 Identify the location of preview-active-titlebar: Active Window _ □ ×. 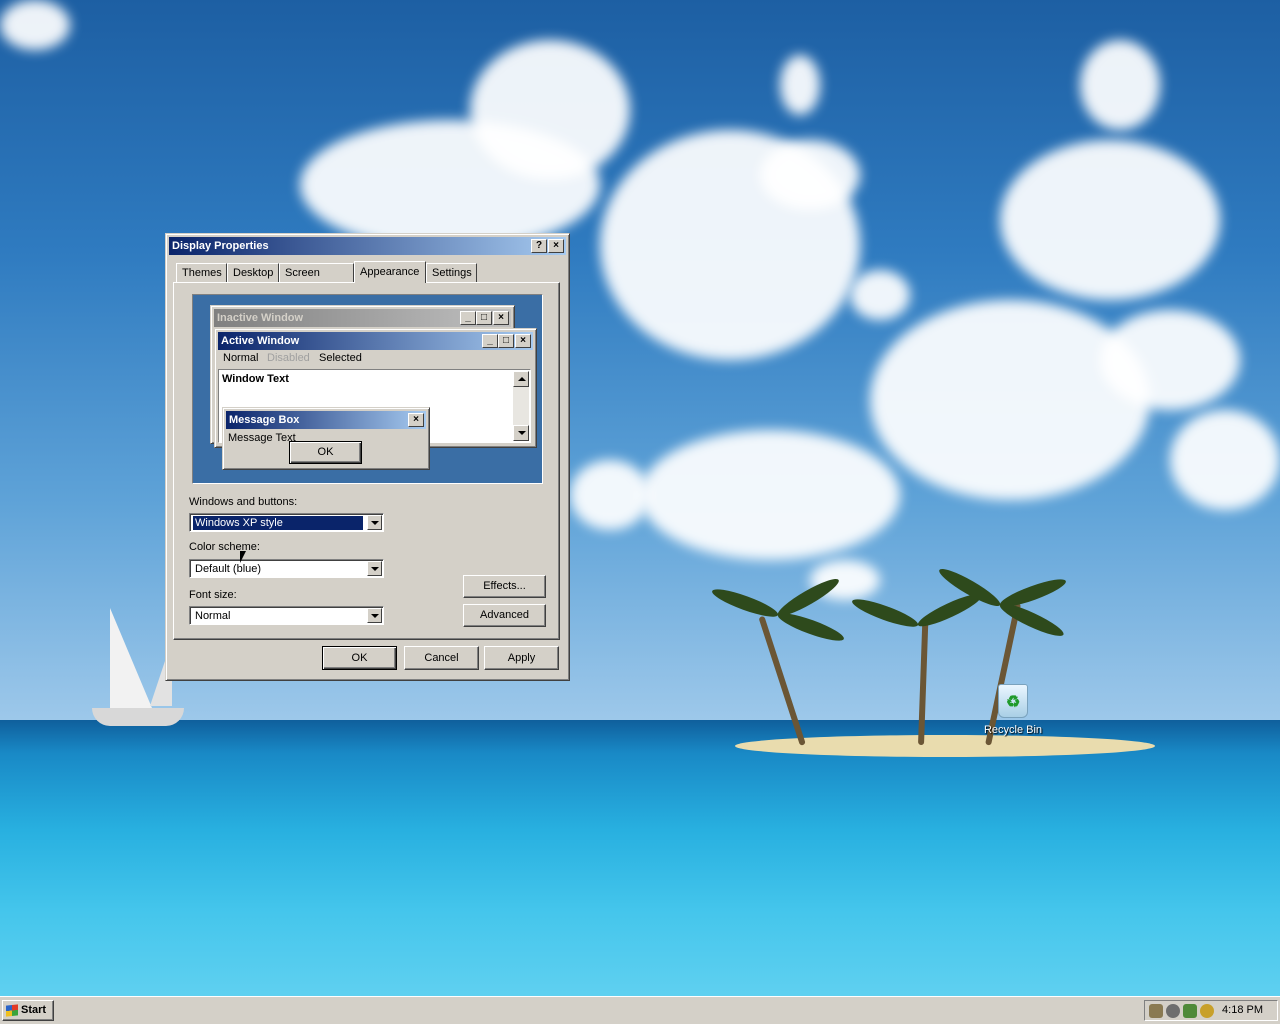
(375, 341).